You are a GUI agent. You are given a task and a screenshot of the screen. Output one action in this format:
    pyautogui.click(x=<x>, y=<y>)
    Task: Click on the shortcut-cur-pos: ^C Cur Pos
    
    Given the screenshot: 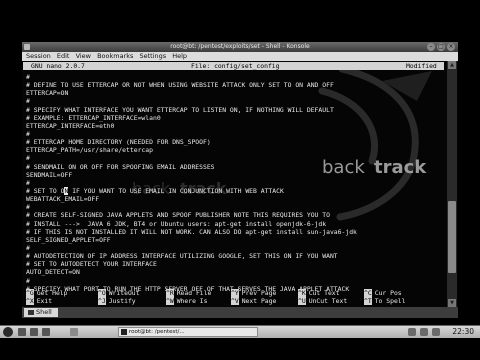 What is the action you would take?
    pyautogui.click(x=383, y=293)
    